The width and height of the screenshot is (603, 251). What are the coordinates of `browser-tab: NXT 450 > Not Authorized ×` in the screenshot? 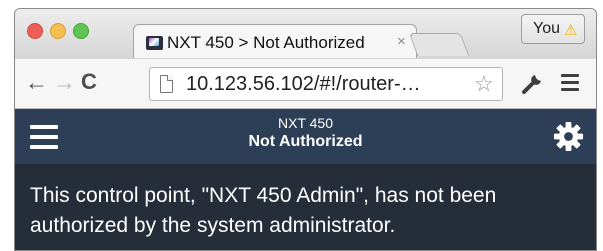 It's located at (275, 41).